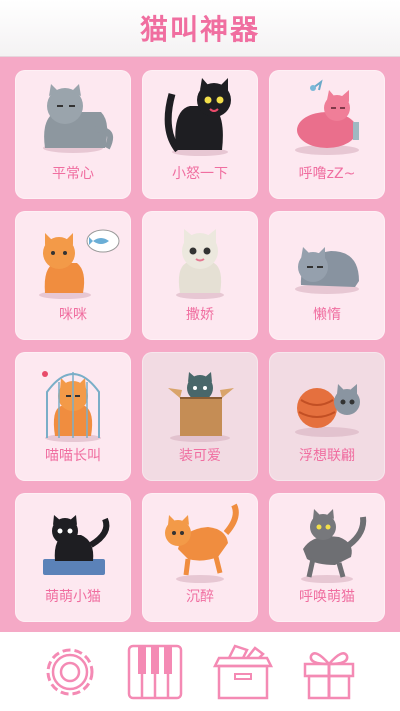  I want to click on sound-label: 装可爱, so click(200, 456).